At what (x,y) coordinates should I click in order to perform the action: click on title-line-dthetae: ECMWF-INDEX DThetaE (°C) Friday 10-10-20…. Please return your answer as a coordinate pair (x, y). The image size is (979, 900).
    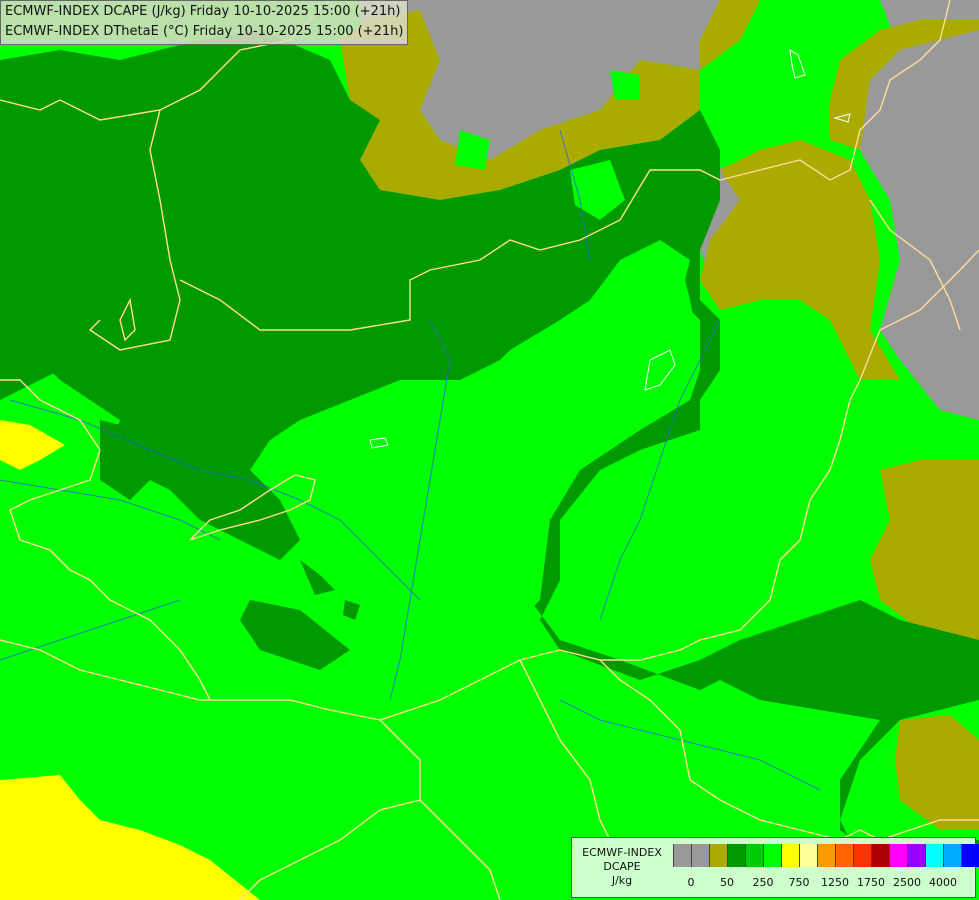
    Looking at the image, I should click on (204, 31).